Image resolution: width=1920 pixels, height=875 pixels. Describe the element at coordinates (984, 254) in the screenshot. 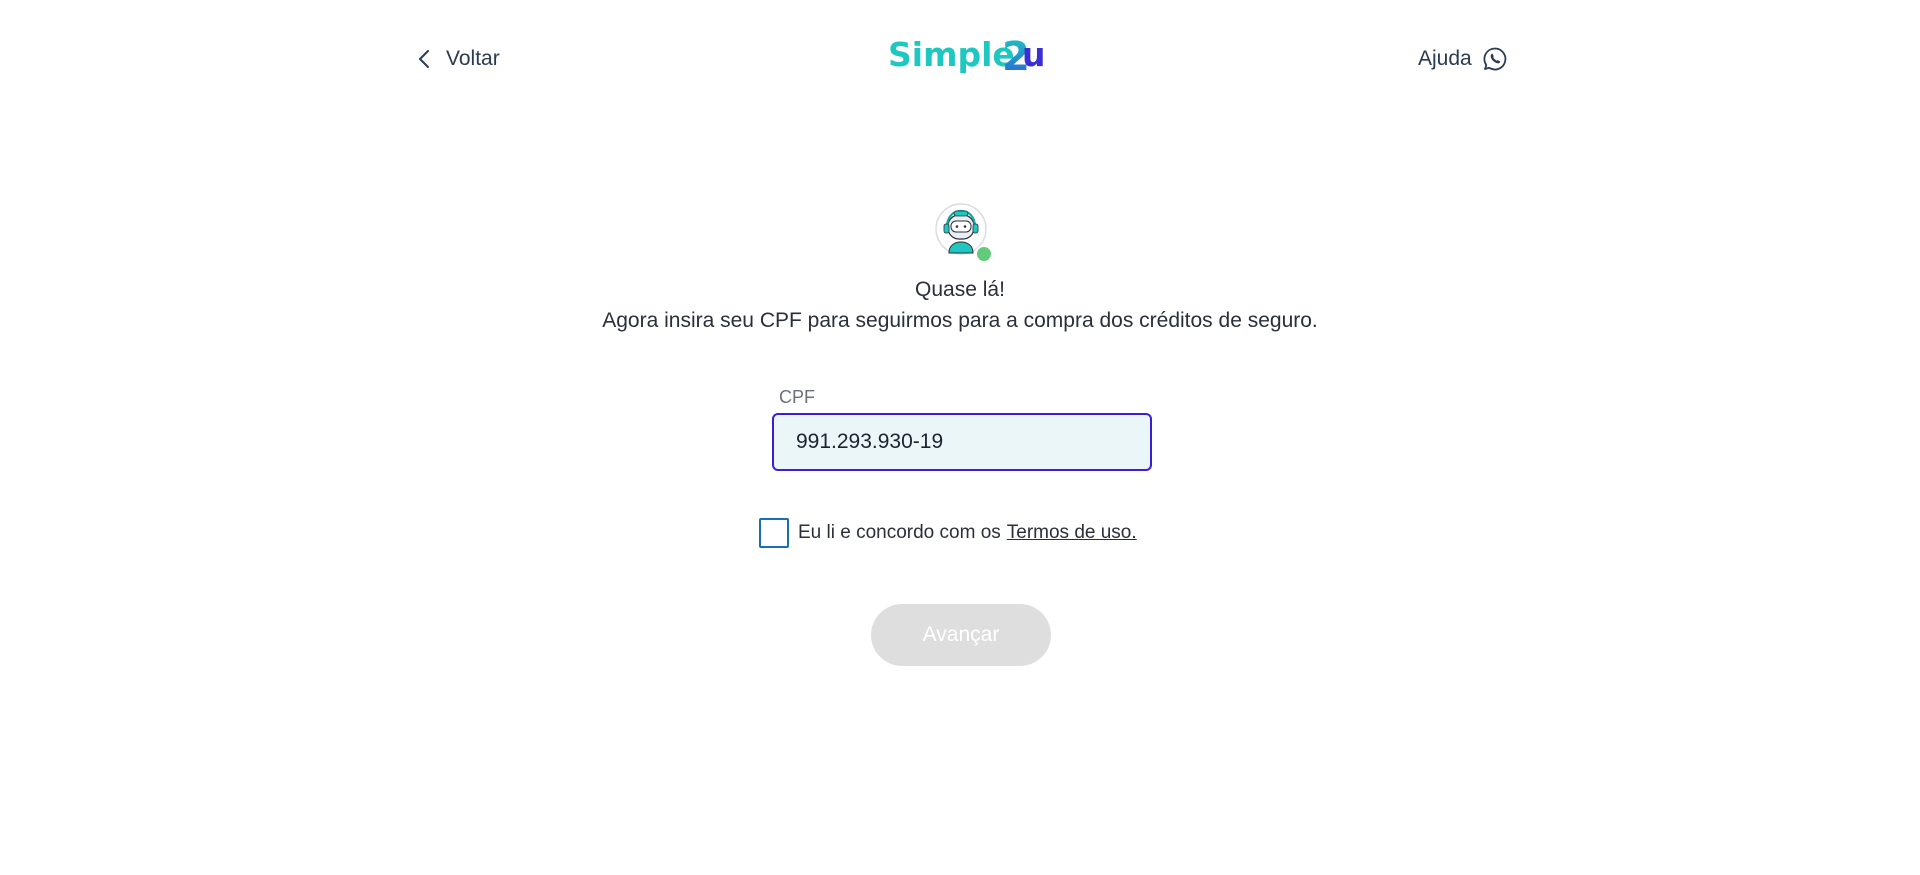

I see `online-status-dot` at that location.